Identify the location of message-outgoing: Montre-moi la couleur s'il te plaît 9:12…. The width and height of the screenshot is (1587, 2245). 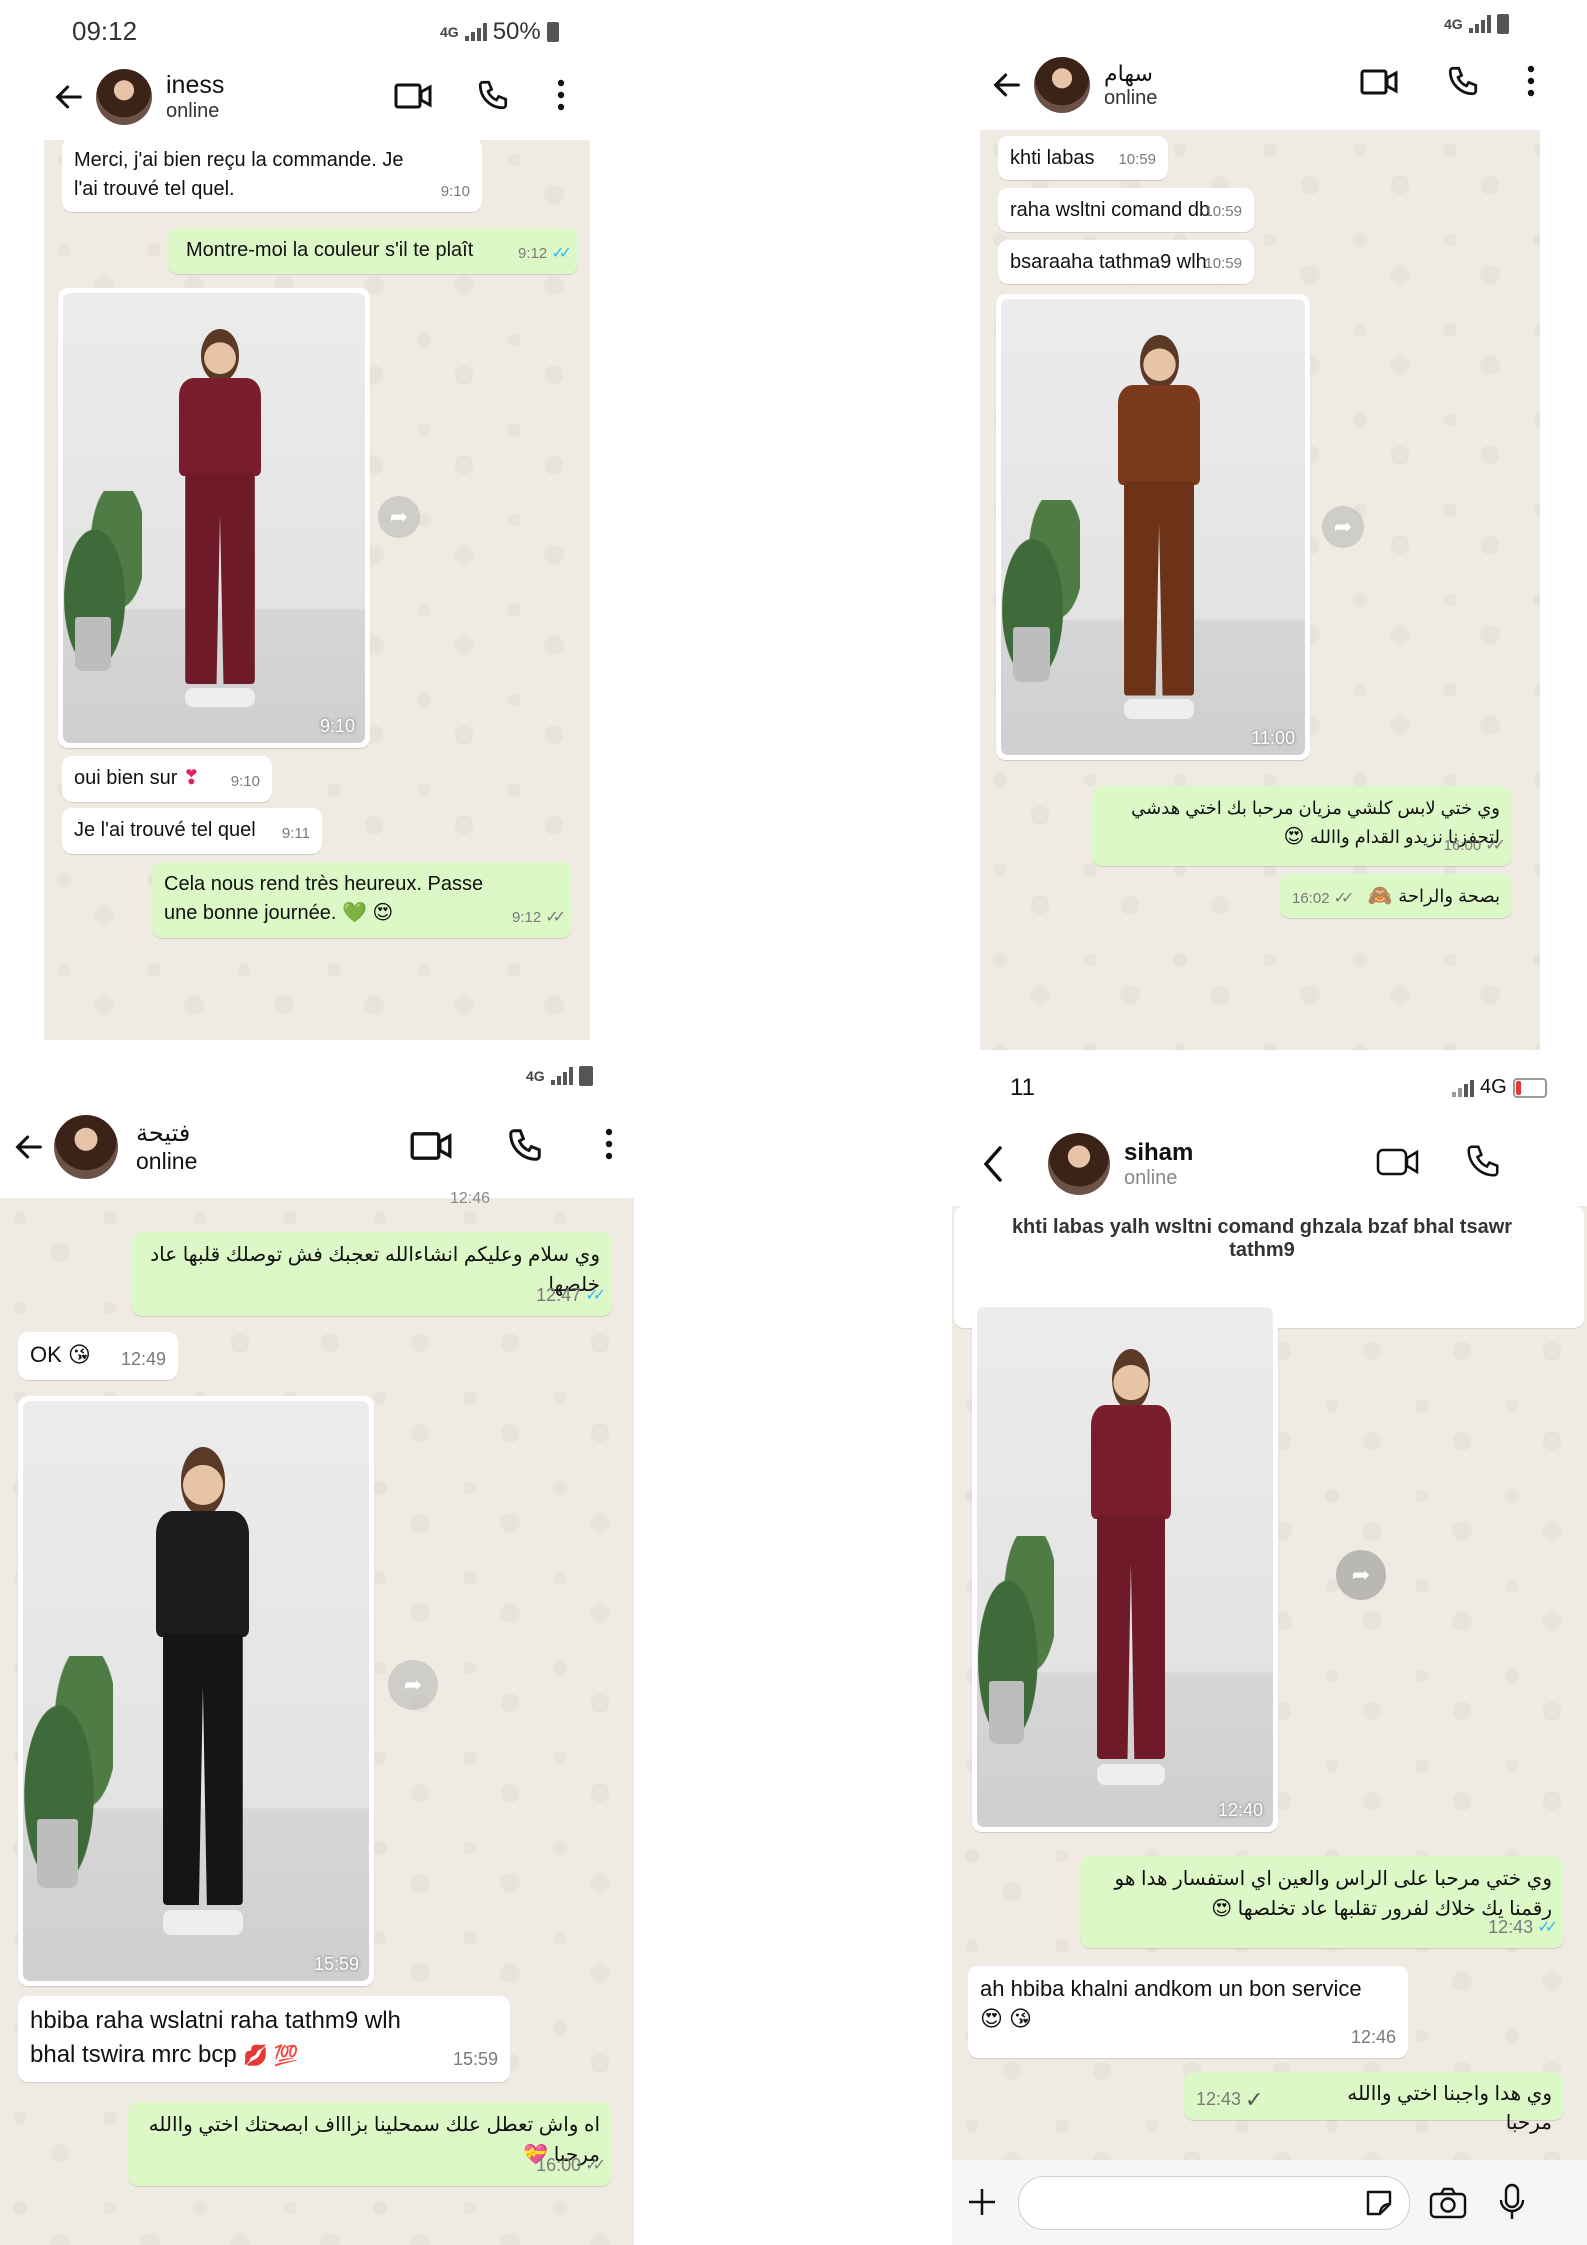
(373, 251).